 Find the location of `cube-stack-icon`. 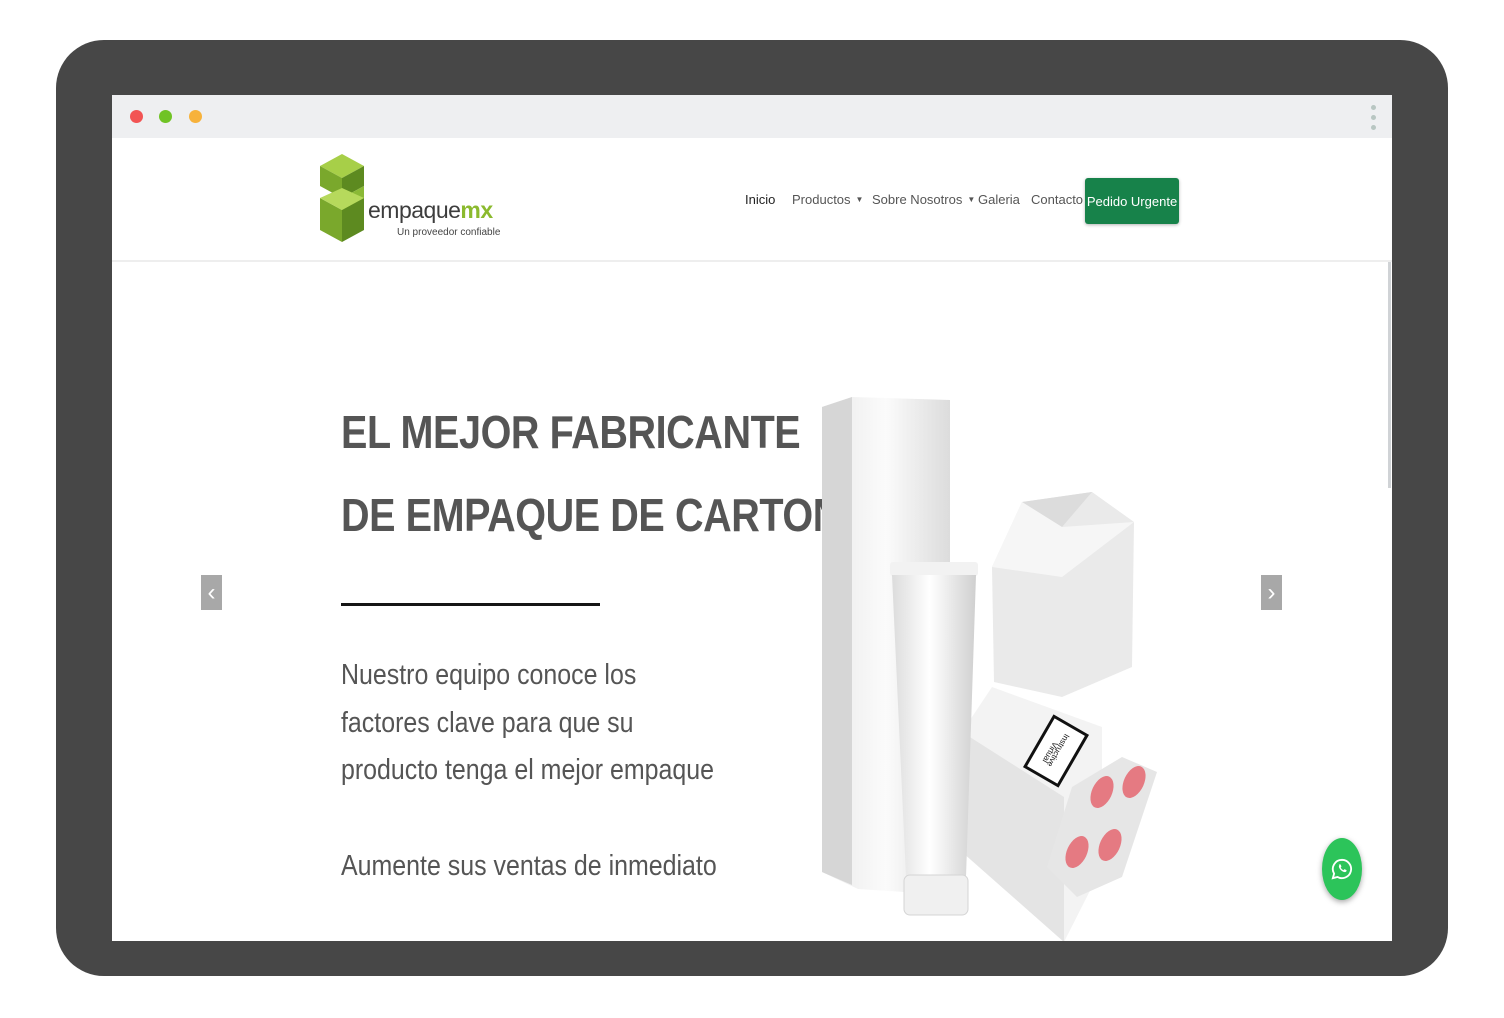

cube-stack-icon is located at coordinates (342, 198).